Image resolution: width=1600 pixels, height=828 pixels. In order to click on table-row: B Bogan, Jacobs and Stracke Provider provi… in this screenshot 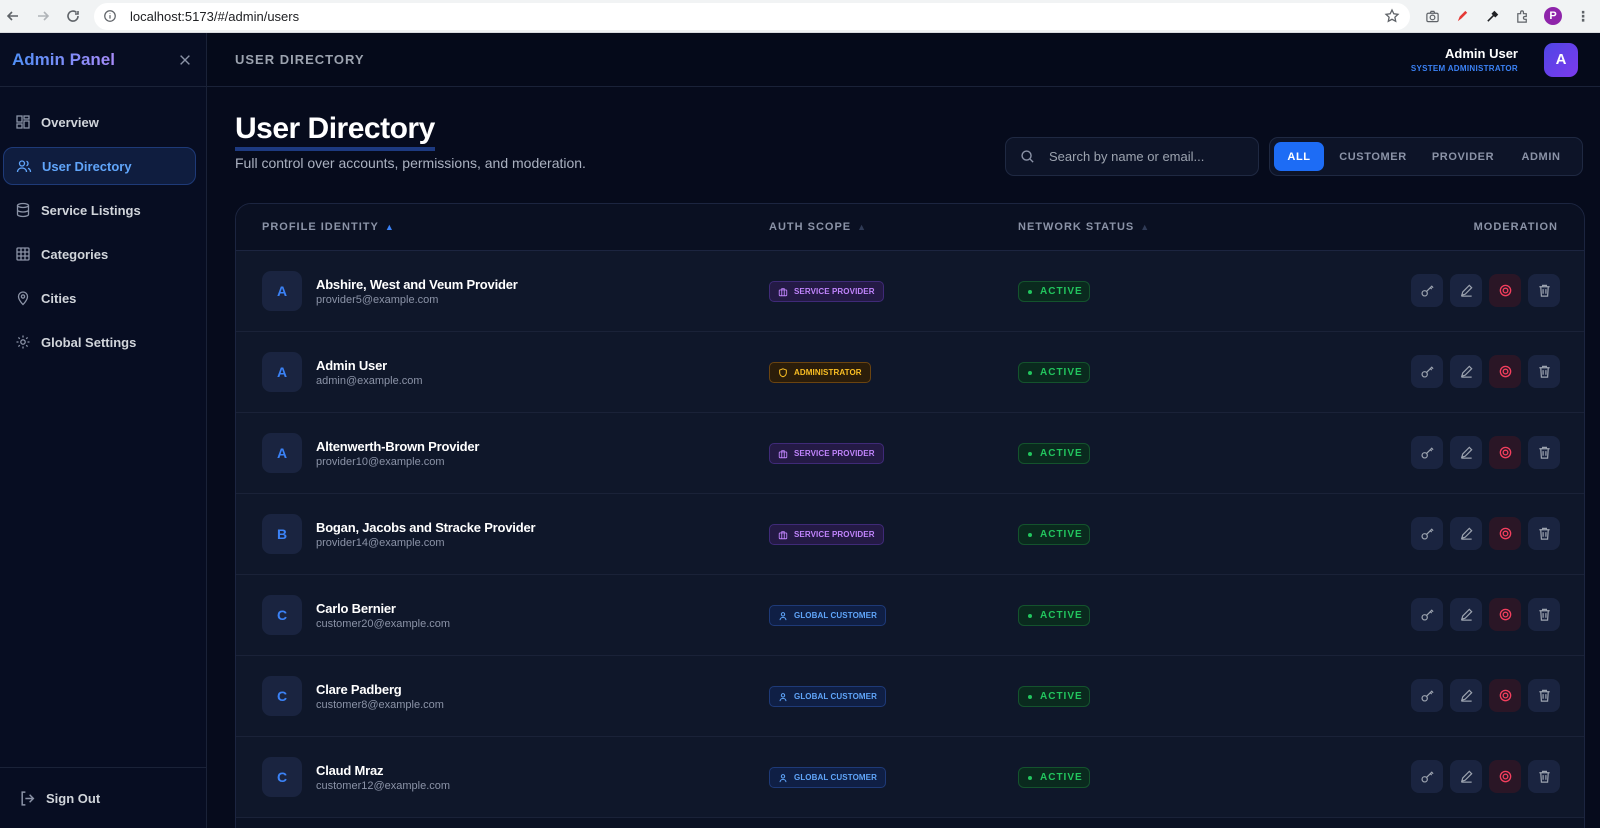, I will do `click(910, 534)`.